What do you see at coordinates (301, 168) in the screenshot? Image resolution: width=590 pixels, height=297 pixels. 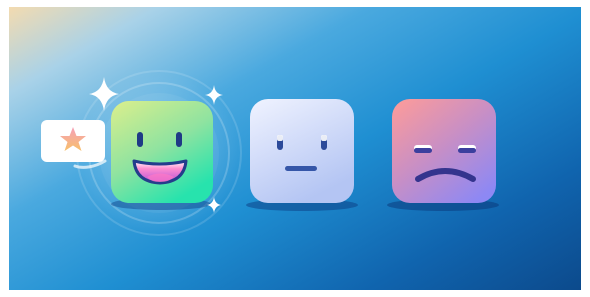 I see `neutral-mouth` at bounding box center [301, 168].